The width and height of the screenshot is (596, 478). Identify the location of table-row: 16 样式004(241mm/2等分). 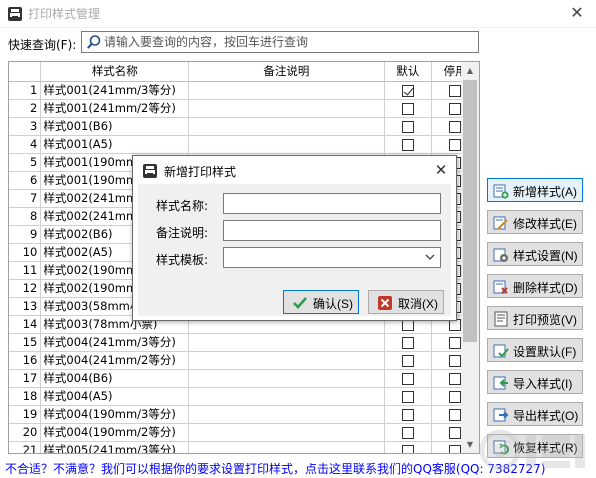
(244, 360).